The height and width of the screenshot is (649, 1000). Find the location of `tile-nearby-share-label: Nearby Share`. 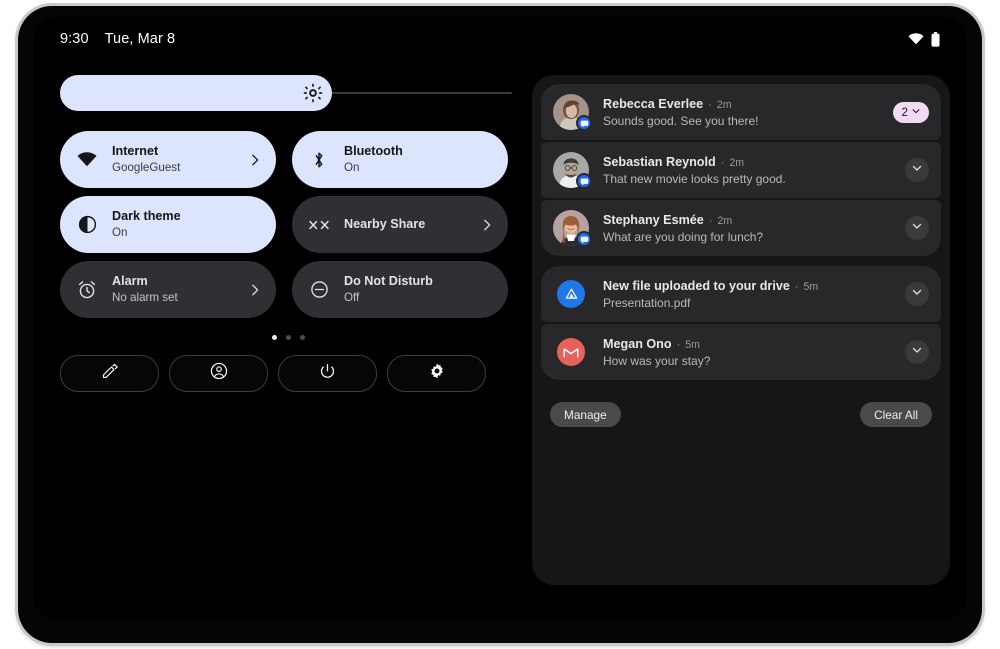

tile-nearby-share-label: Nearby Share is located at coordinates (385, 224).